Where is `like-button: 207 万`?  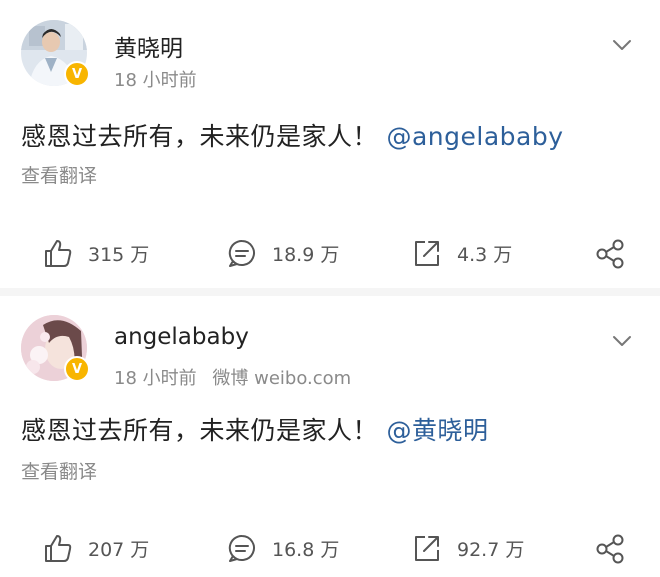
like-button: 207 万 is located at coordinates (95, 548).